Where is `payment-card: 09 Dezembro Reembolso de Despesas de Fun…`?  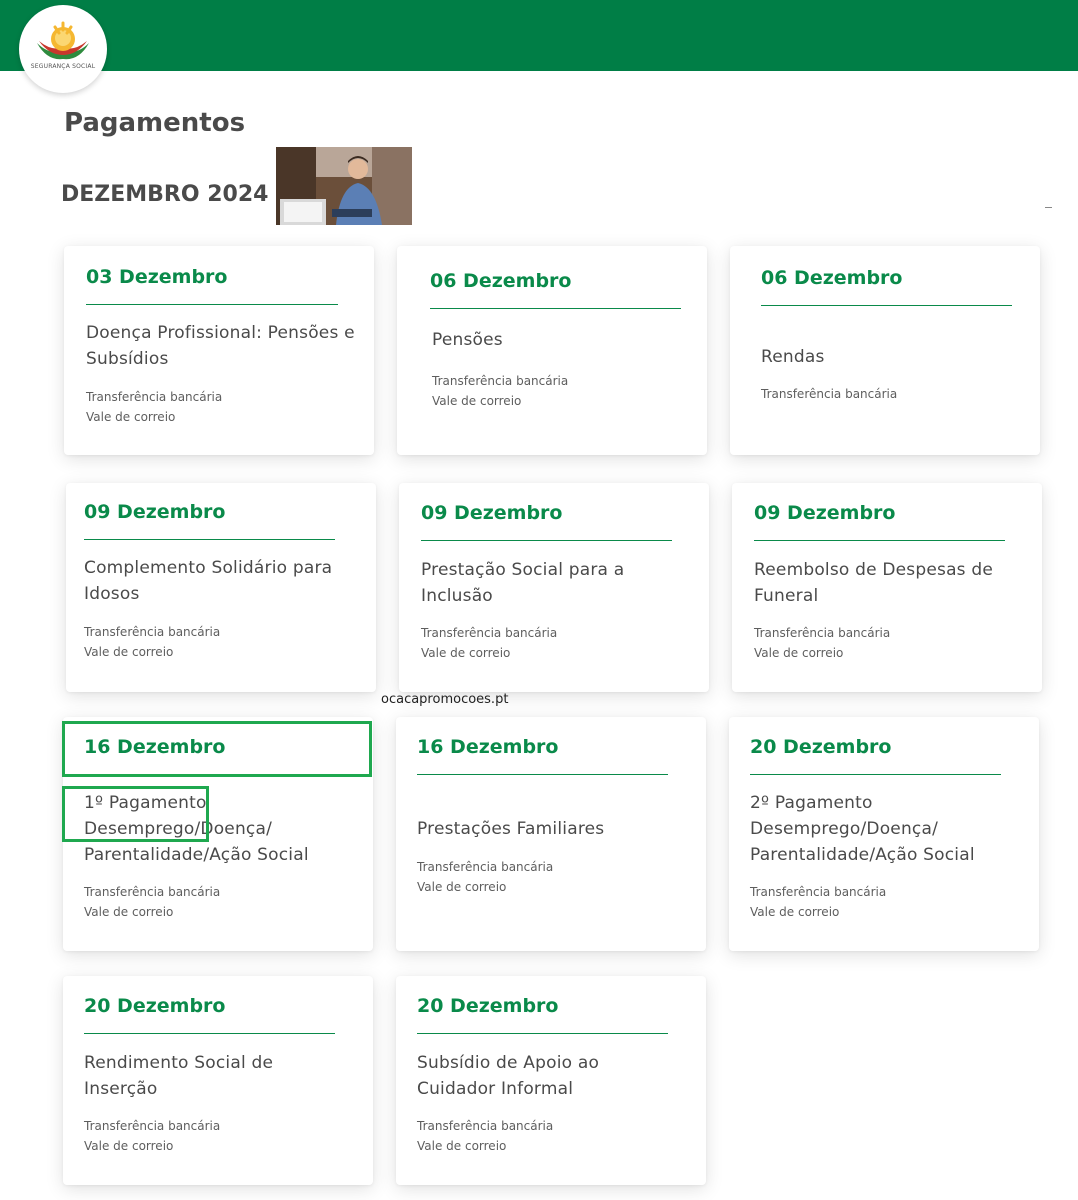
payment-card: 09 Dezembro Reembolso de Despesas de Fun… is located at coordinates (887, 587).